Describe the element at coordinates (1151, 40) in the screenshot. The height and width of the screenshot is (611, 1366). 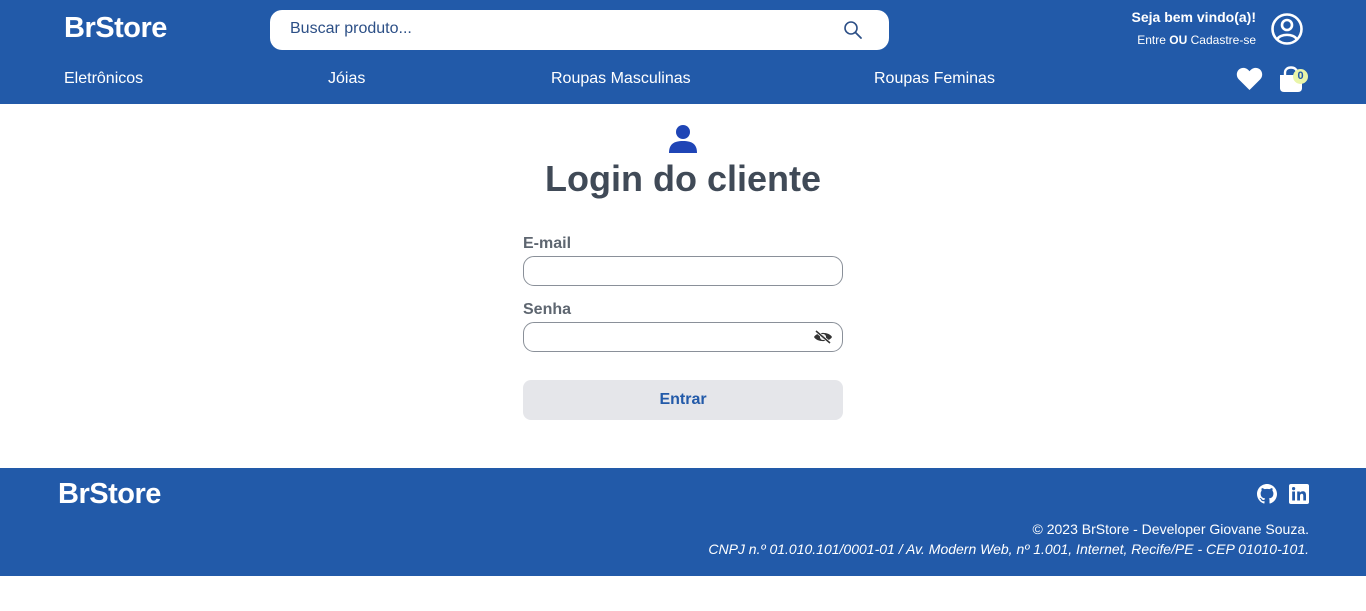
I see `login-link: Entre` at that location.